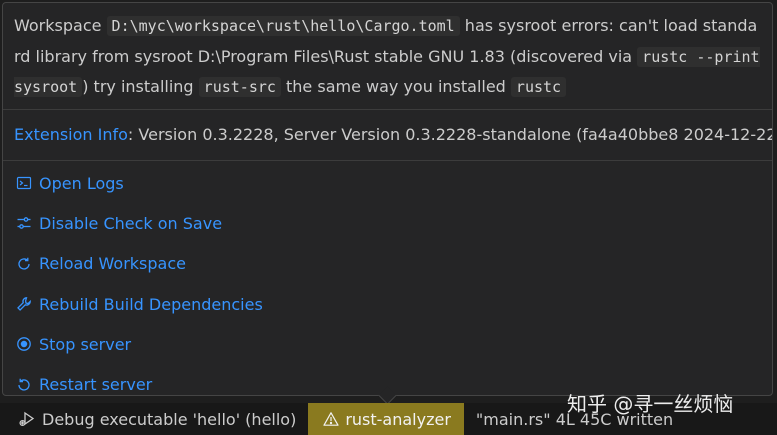  I want to click on restart-server-label: Restart server, so click(96, 385).